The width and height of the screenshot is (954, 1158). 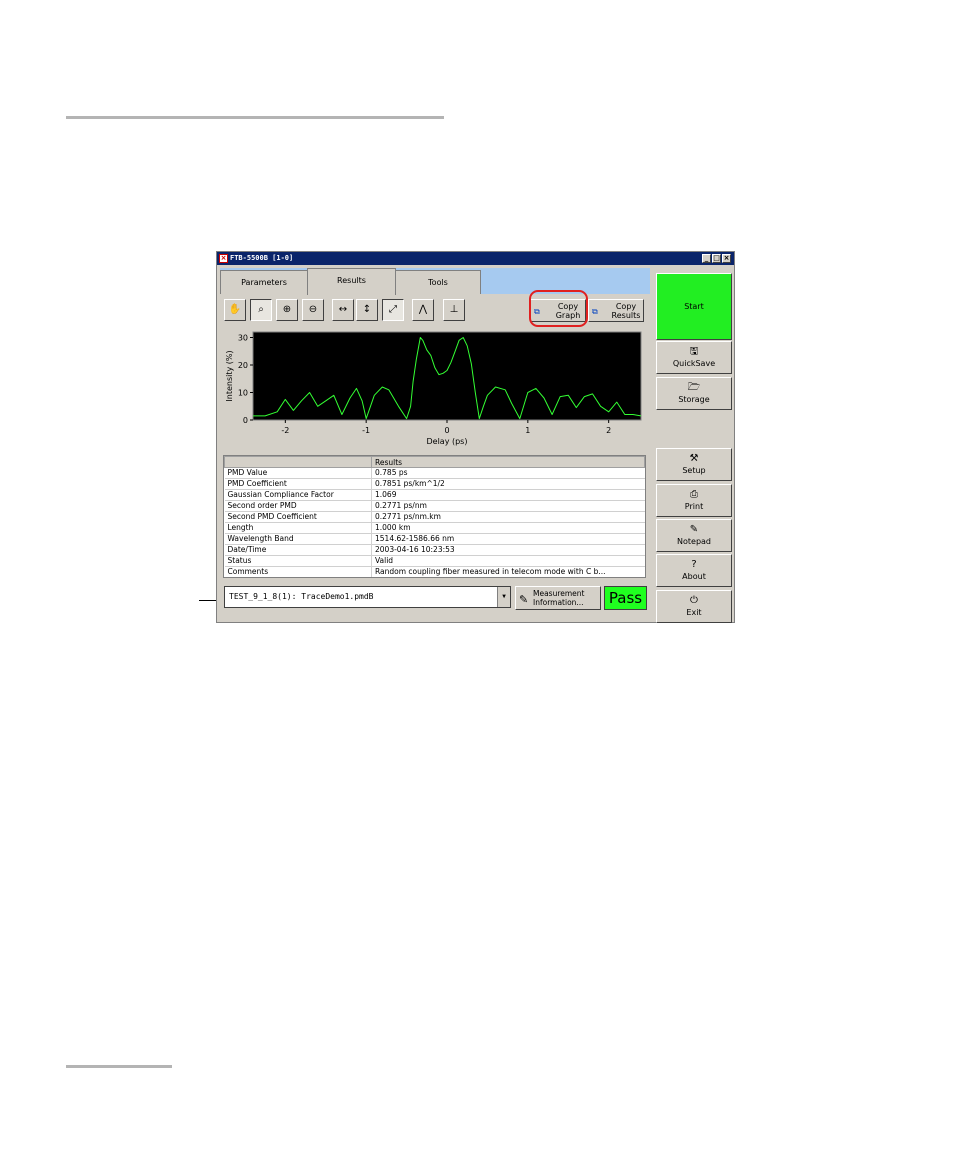 What do you see at coordinates (524, 599) in the screenshot?
I see `pencil-icon: ✎` at bounding box center [524, 599].